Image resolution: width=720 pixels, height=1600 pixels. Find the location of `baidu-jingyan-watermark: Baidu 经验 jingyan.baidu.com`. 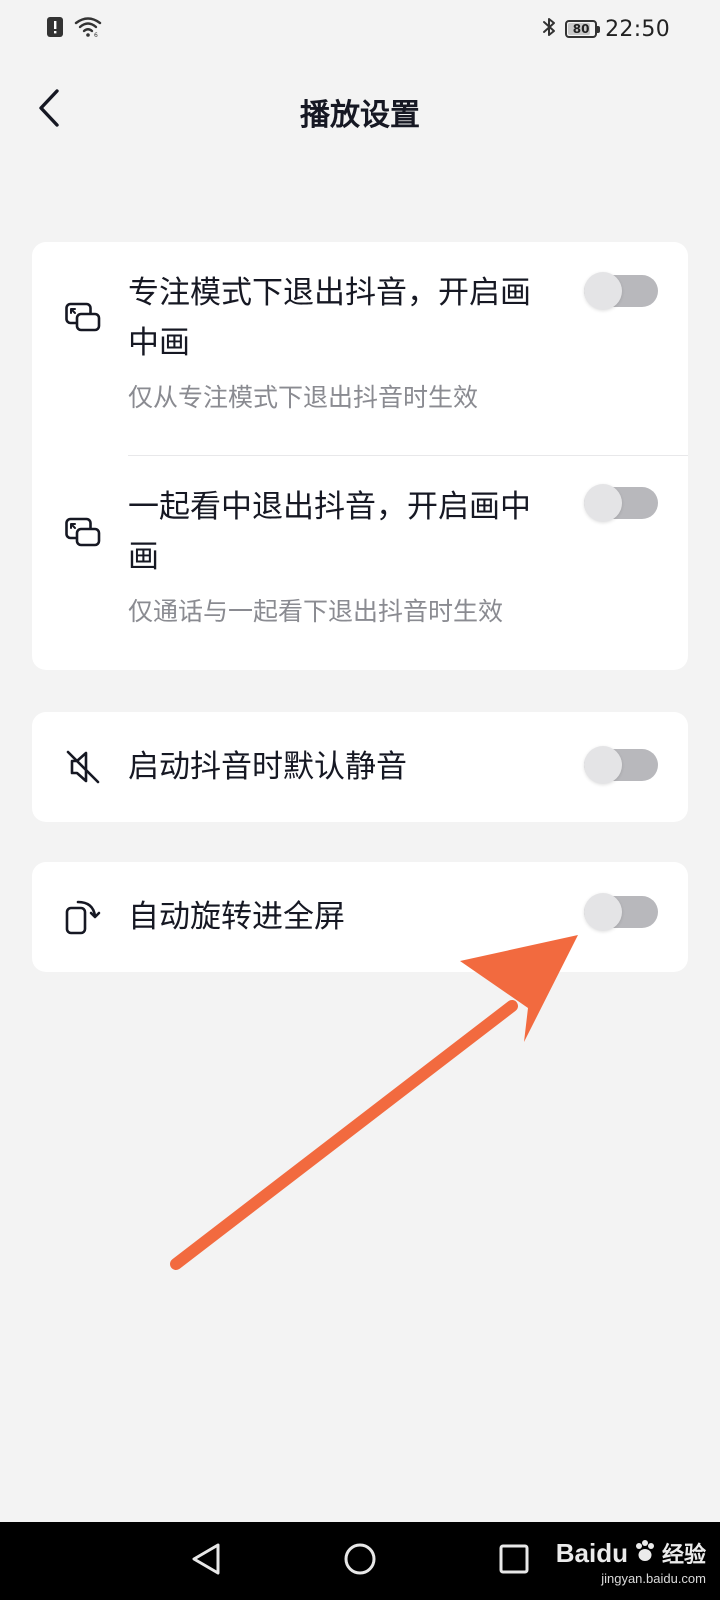

baidu-jingyan-watermark: Baidu 经验 jingyan.baidu.com is located at coordinates (631, 1562).